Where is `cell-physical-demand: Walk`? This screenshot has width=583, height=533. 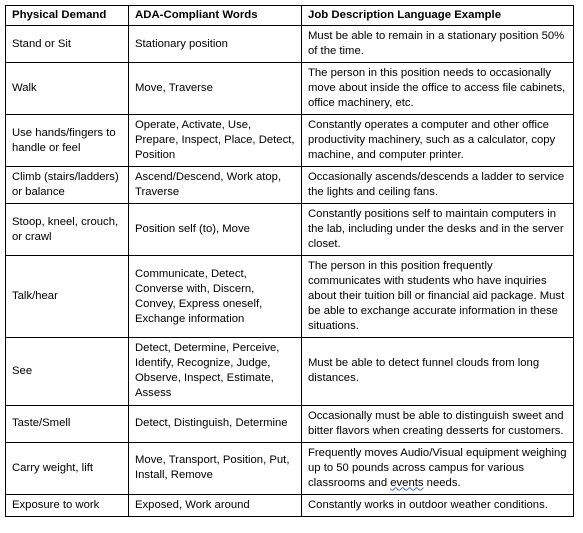 cell-physical-demand: Walk is located at coordinates (67, 89).